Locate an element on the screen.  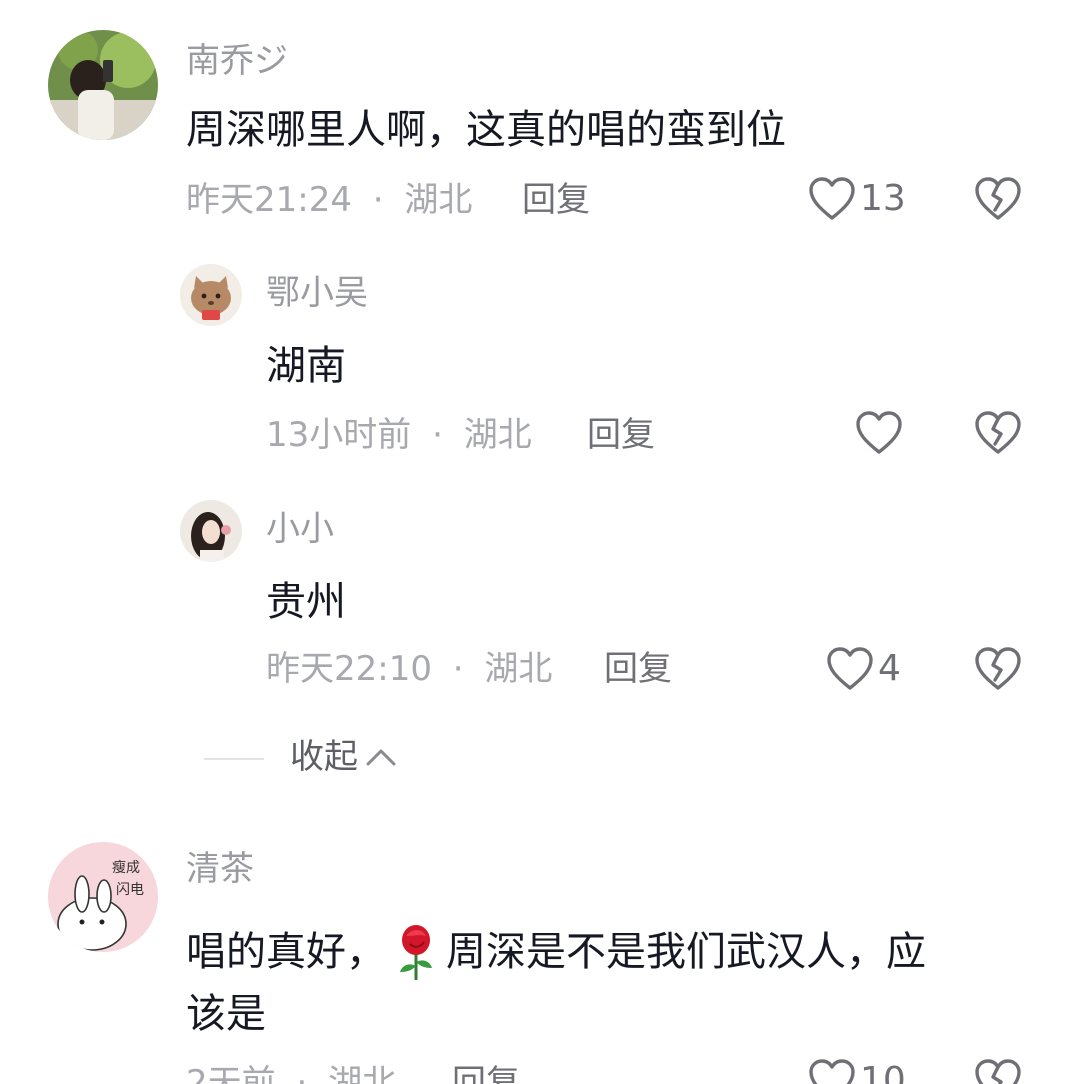
like-button: 10 is located at coordinates (857, 1071).